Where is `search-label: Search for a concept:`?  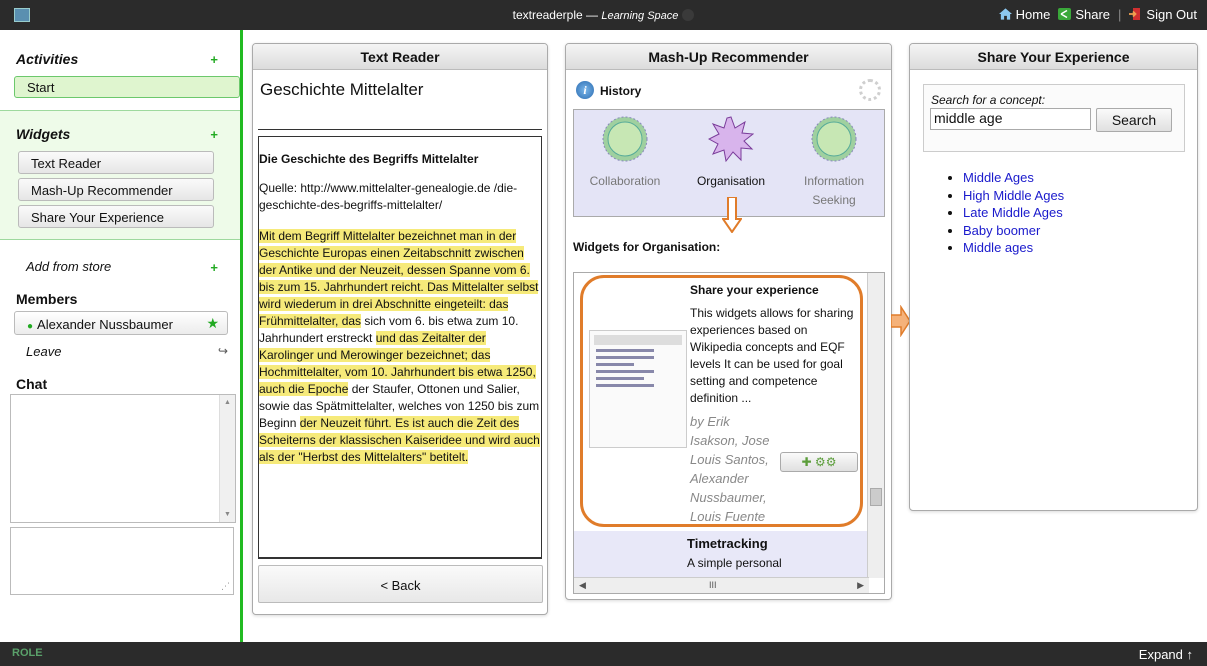
search-label: Search for a concept: is located at coordinates (988, 100).